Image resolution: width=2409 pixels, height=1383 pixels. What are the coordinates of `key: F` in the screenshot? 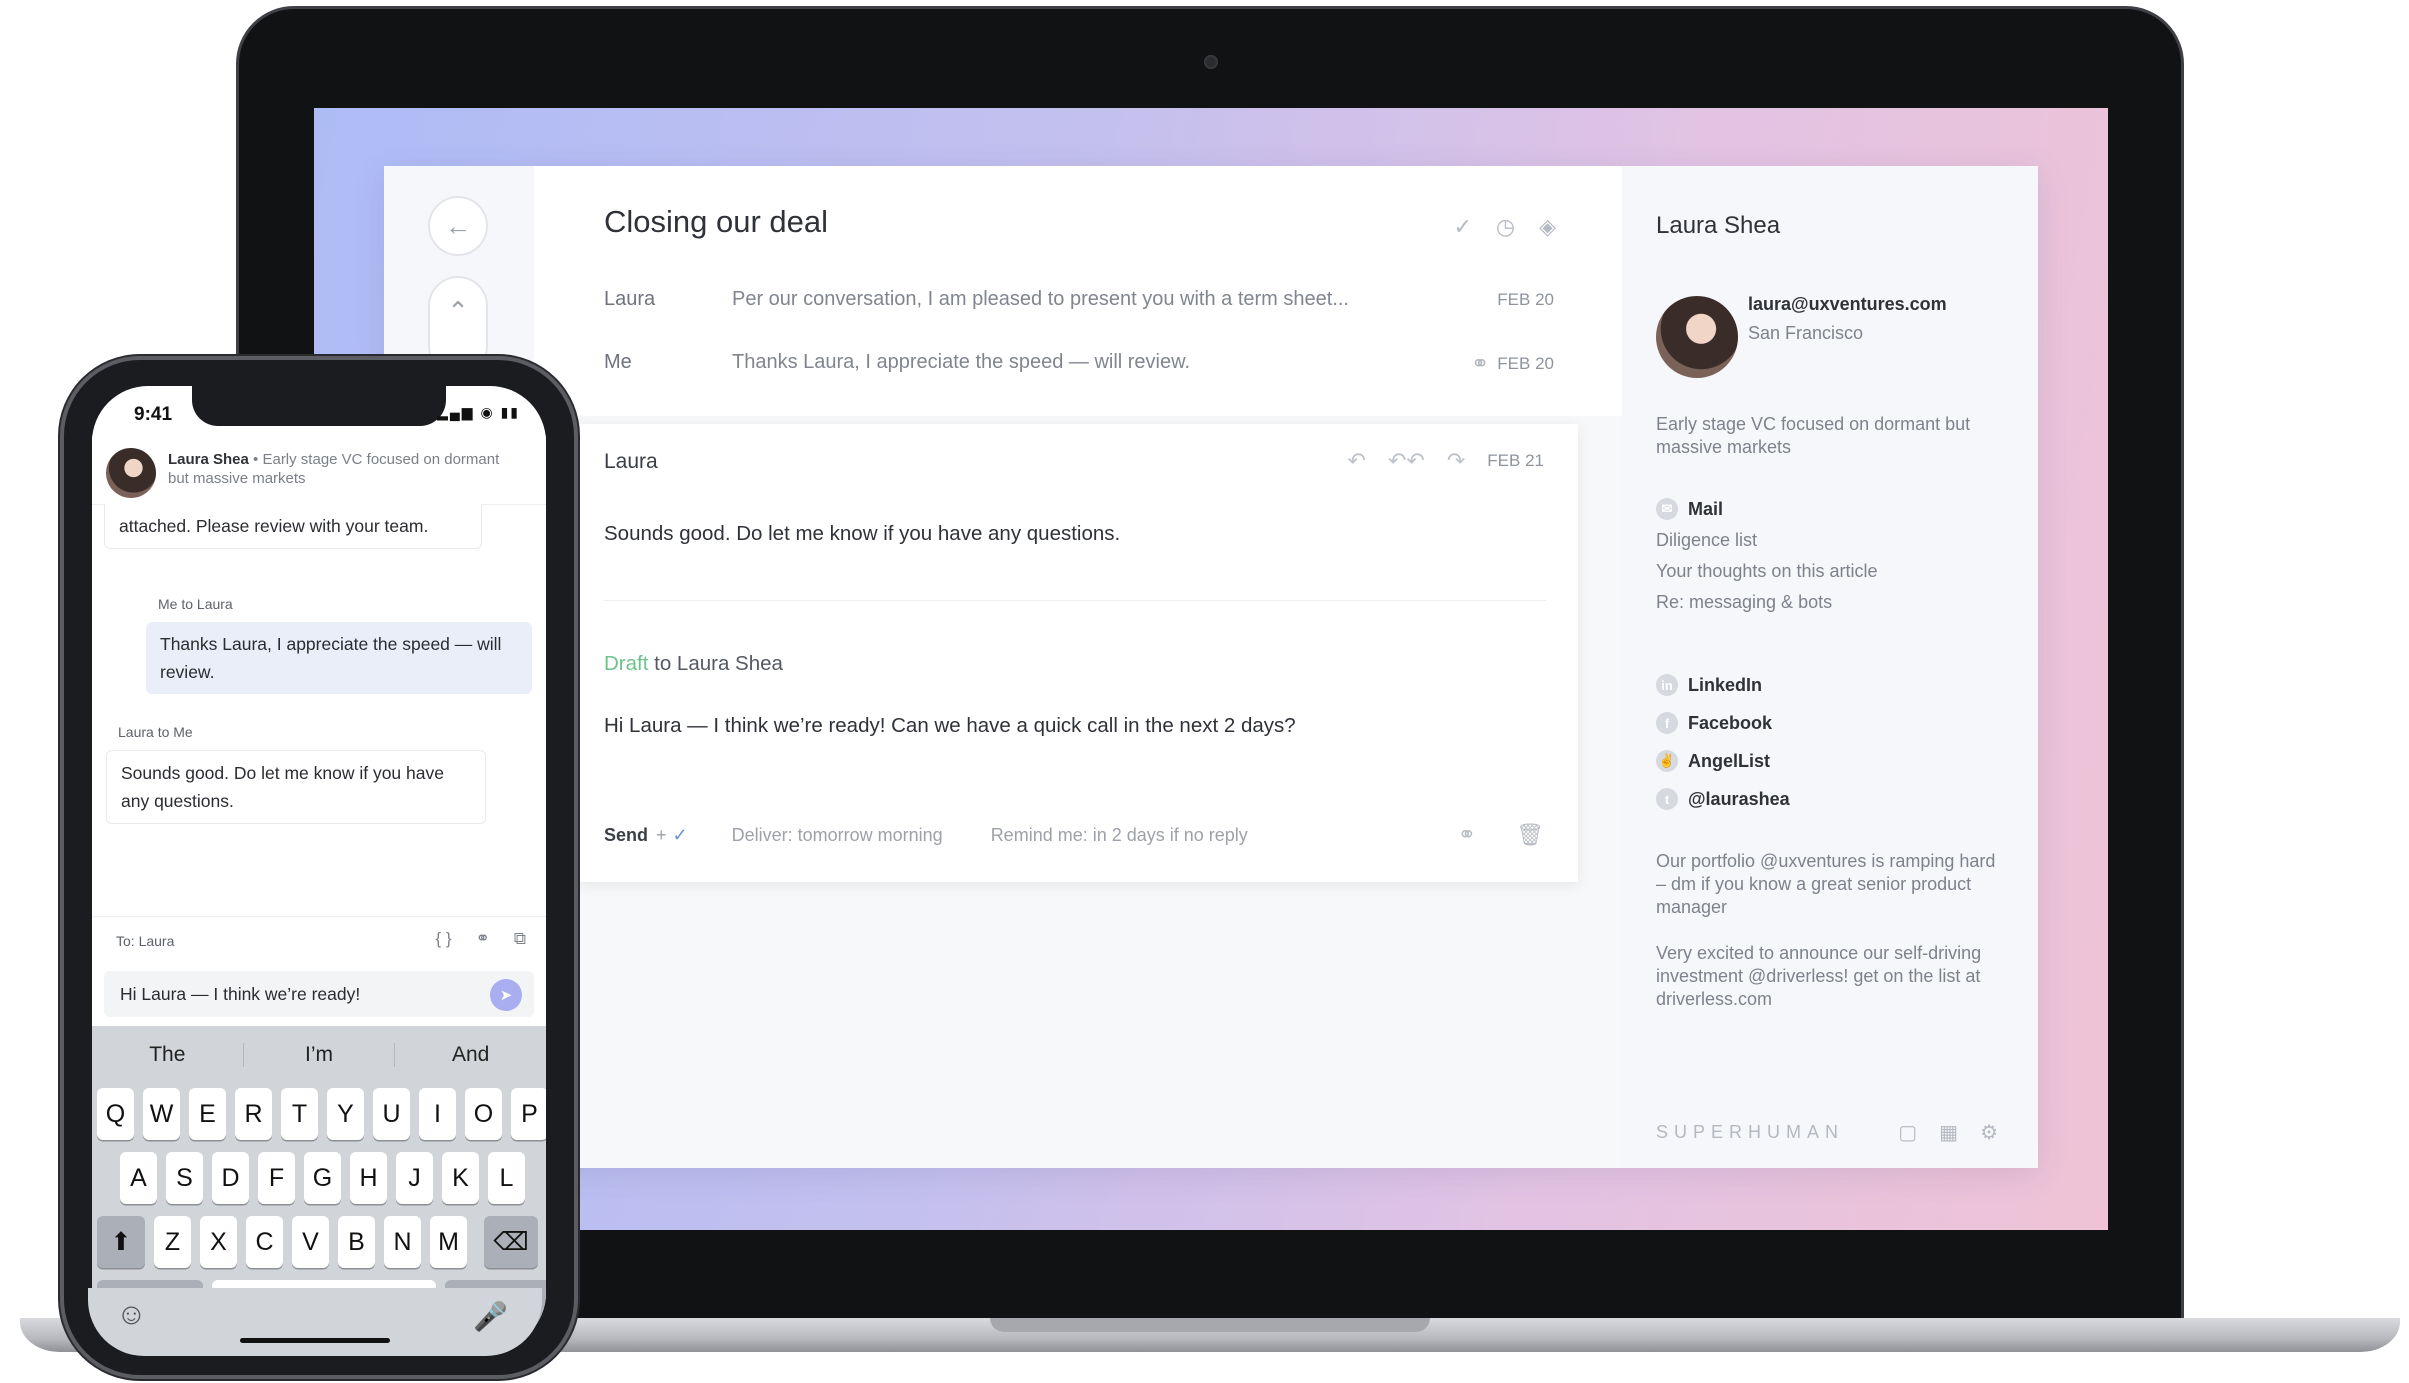 It's located at (276, 1178).